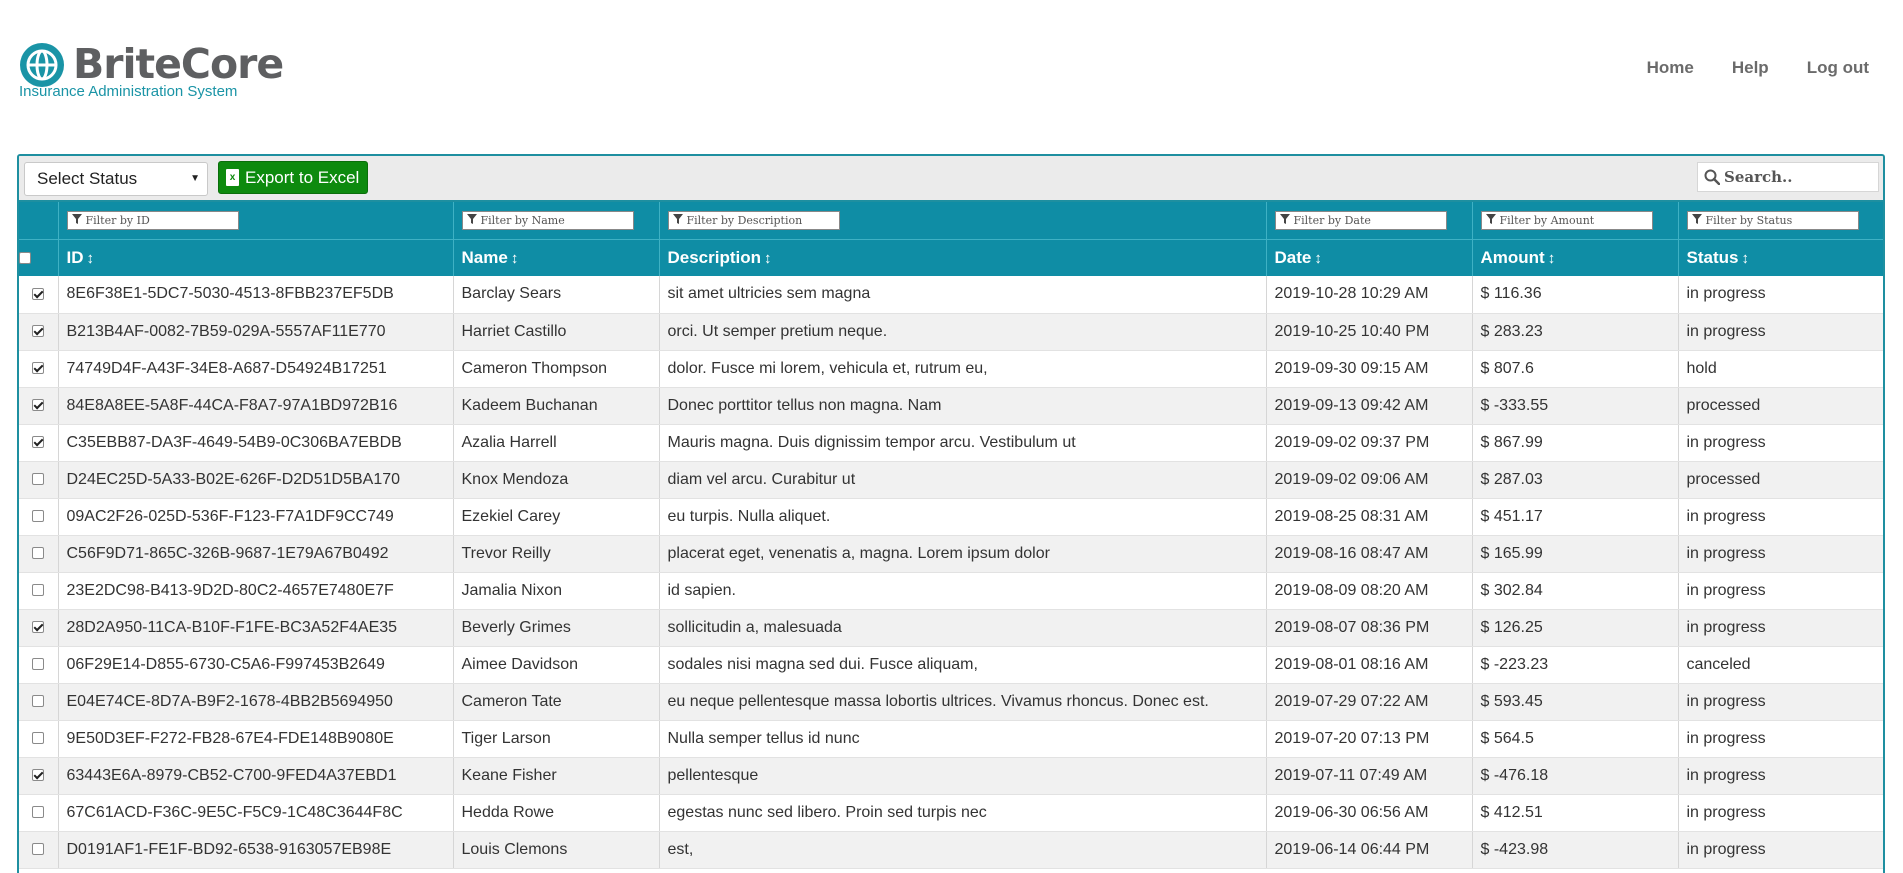 The image size is (1903, 873). What do you see at coordinates (1369, 295) in the screenshot?
I see `cell-date: 2019-10-28 10:29 AM` at bounding box center [1369, 295].